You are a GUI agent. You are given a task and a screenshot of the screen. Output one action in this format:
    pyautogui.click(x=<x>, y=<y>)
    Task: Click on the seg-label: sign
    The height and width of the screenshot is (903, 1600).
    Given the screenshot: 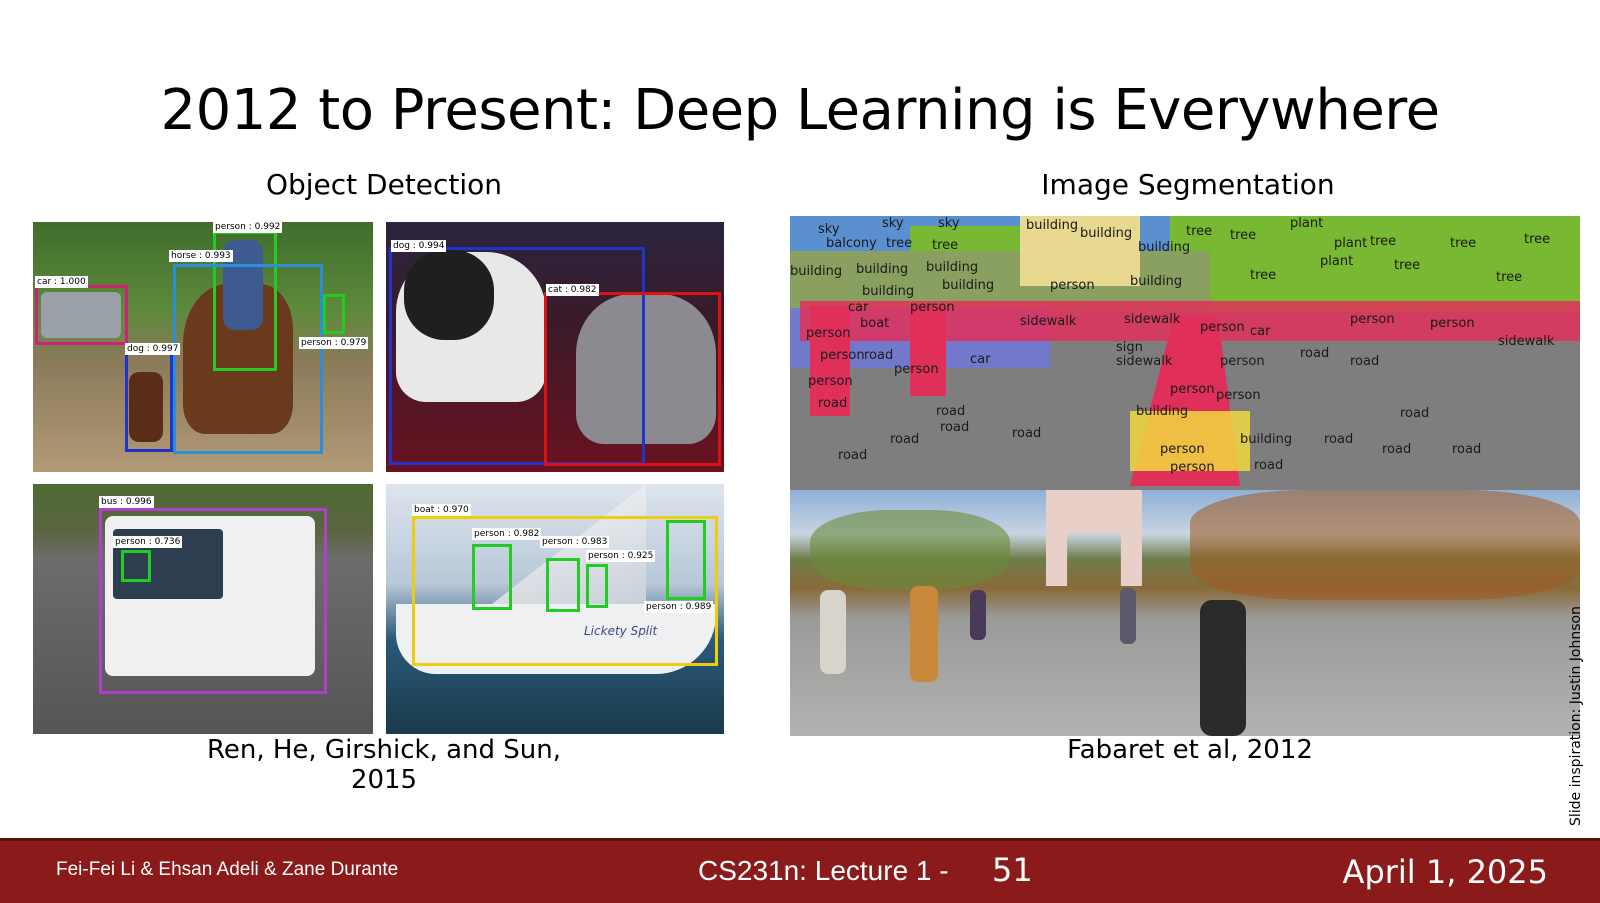 What is the action you would take?
    pyautogui.click(x=1129, y=347)
    